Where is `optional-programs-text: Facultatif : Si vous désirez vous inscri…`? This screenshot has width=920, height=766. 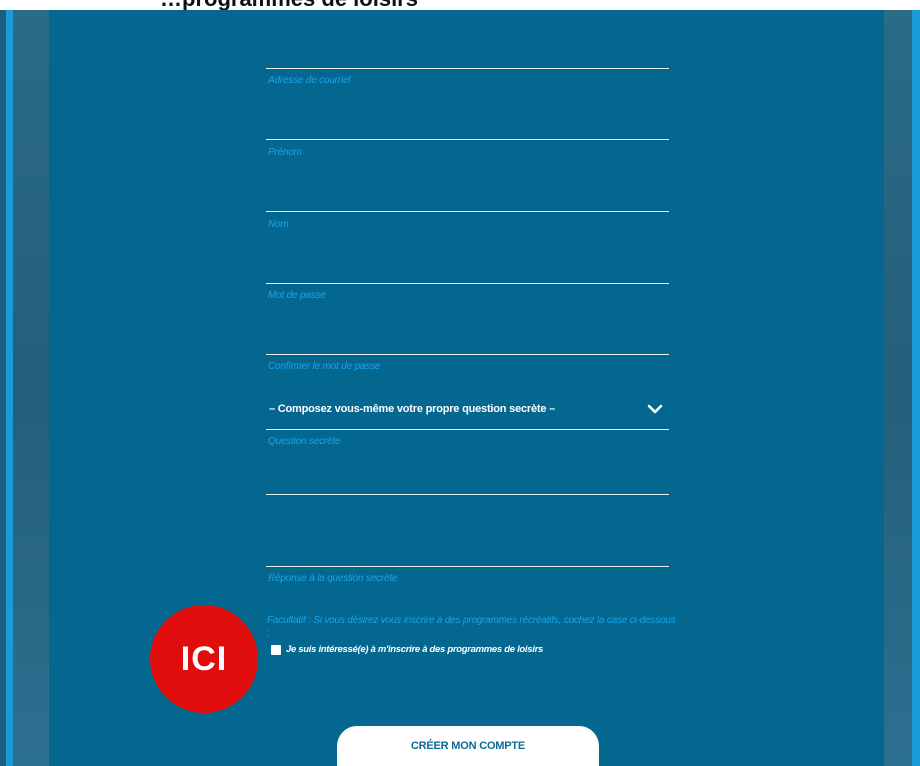 optional-programs-text: Facultatif : Si vous désirez vous inscri… is located at coordinates (471, 627).